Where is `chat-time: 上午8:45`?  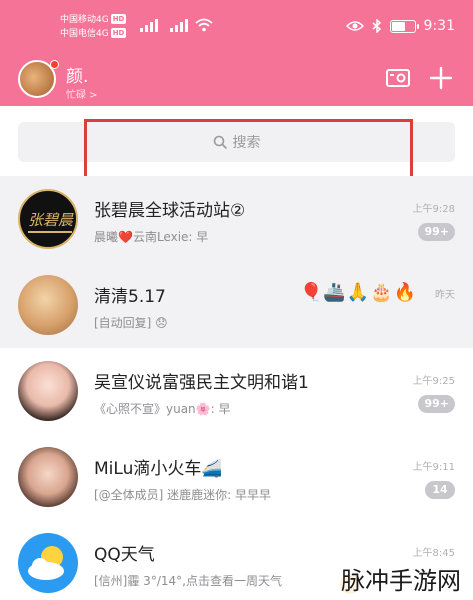 chat-time: 上午8:45 is located at coordinates (433, 553).